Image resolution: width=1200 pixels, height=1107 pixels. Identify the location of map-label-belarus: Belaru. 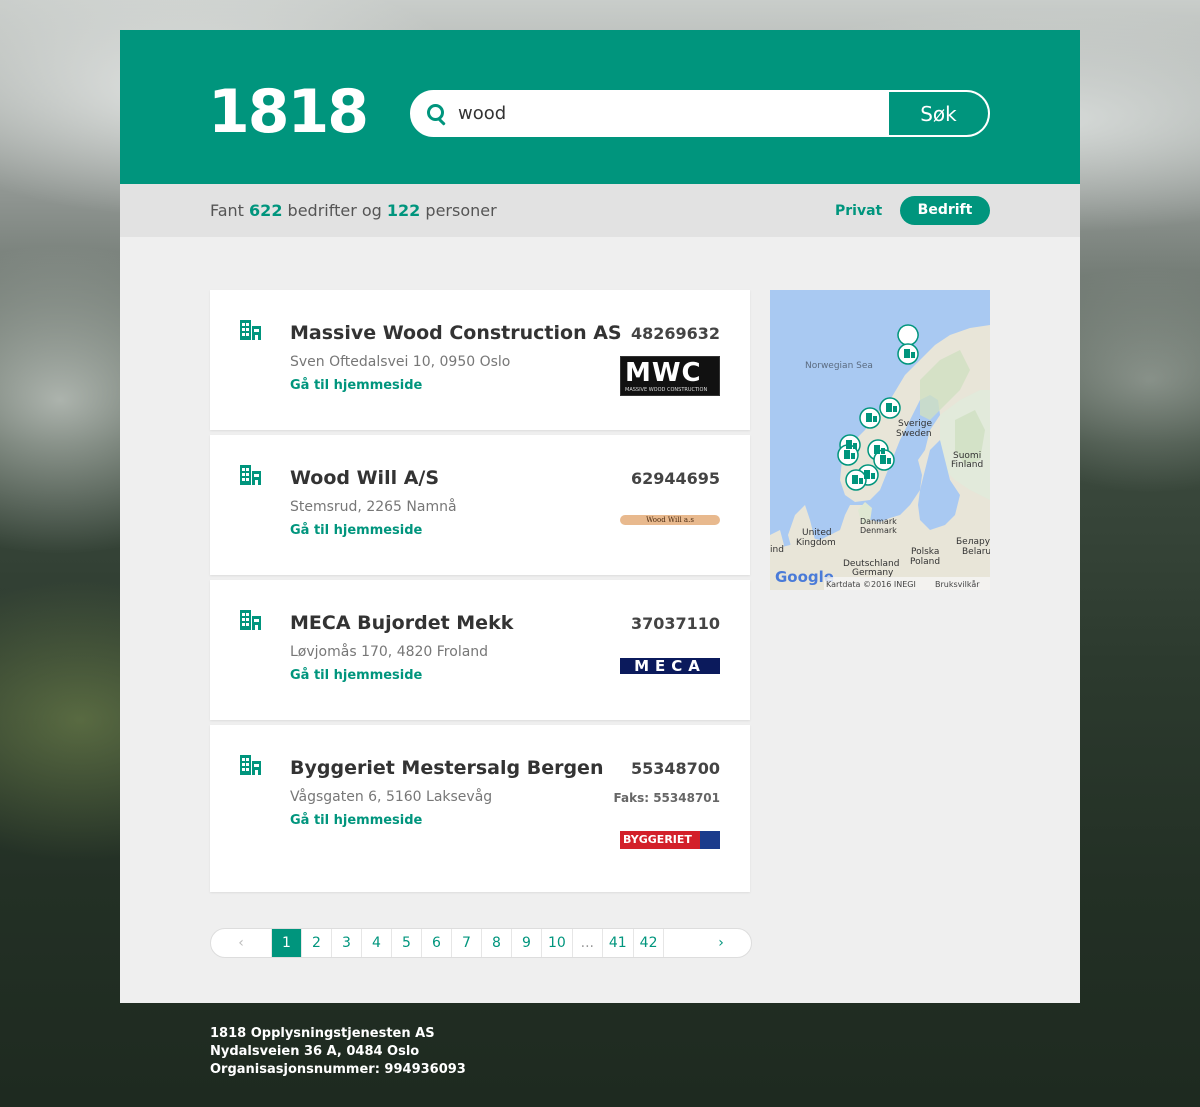
(976, 552).